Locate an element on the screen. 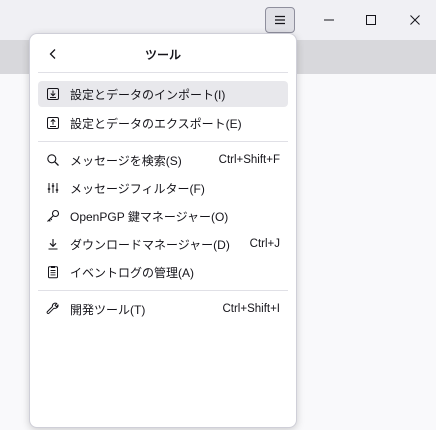  menu-item-shortcut: Ctrl+J is located at coordinates (264, 244).